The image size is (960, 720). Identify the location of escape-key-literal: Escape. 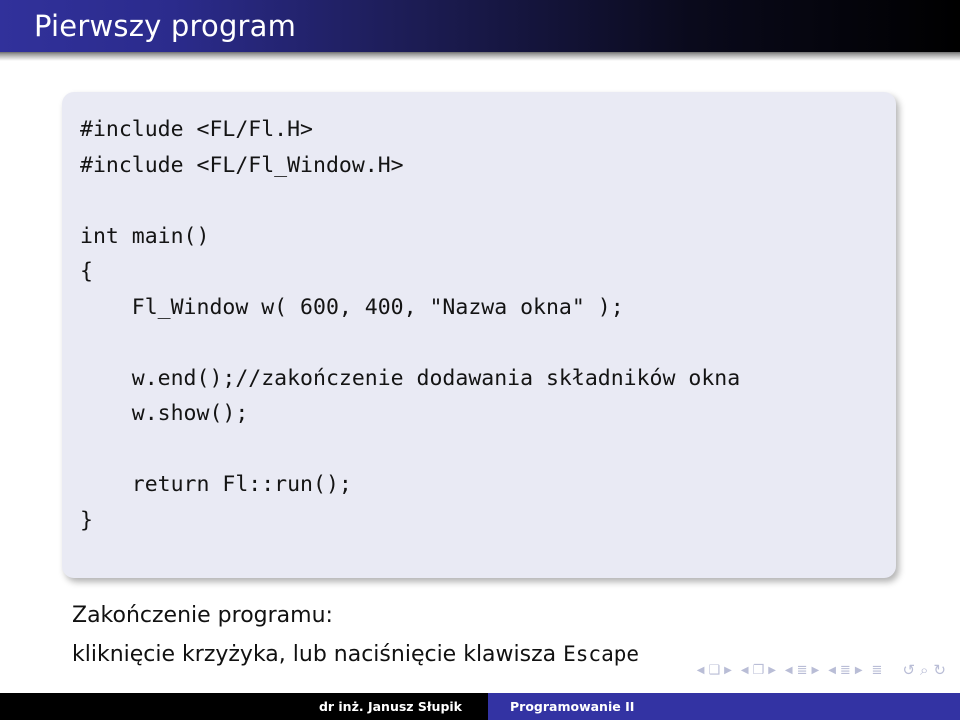
(601, 654).